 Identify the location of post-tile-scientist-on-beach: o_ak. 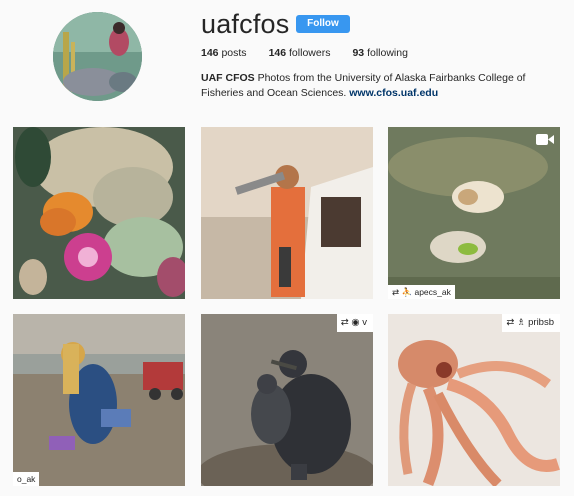
(99, 400).